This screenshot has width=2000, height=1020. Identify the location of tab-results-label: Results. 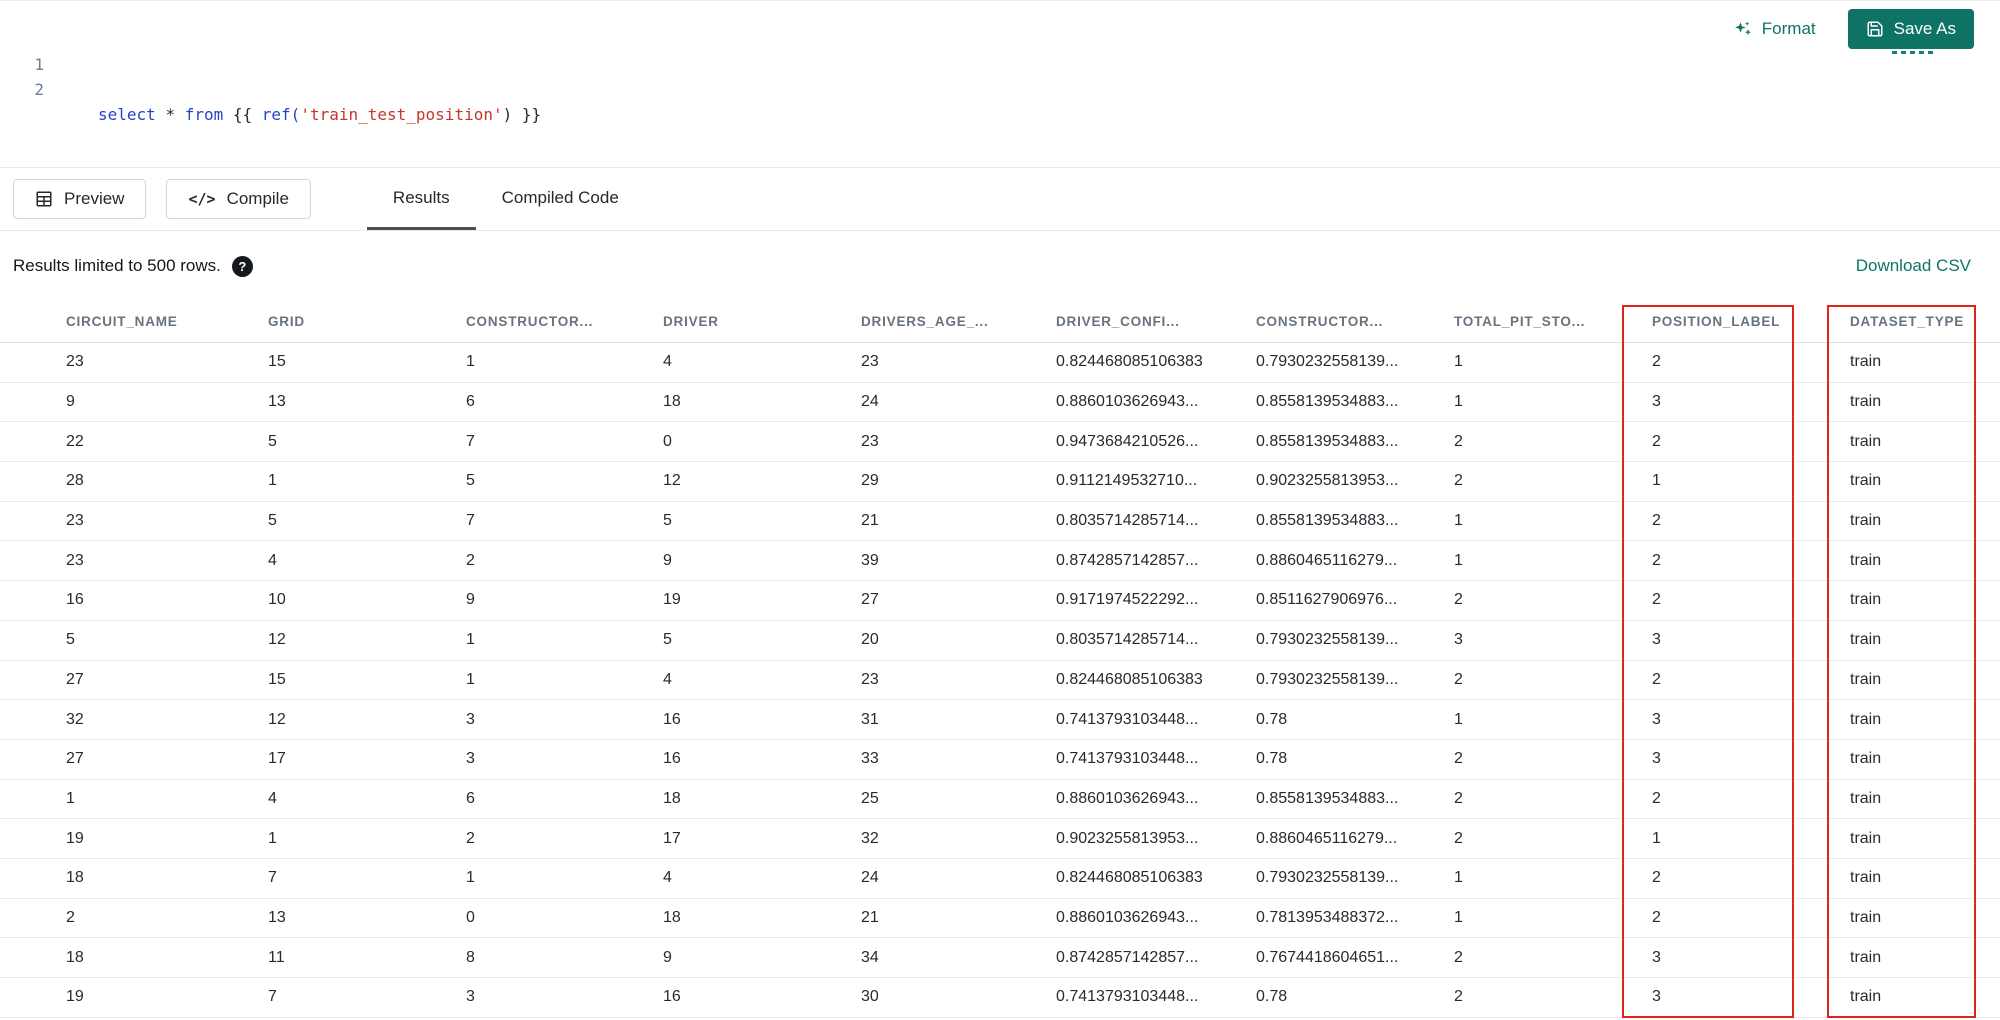
(421, 197).